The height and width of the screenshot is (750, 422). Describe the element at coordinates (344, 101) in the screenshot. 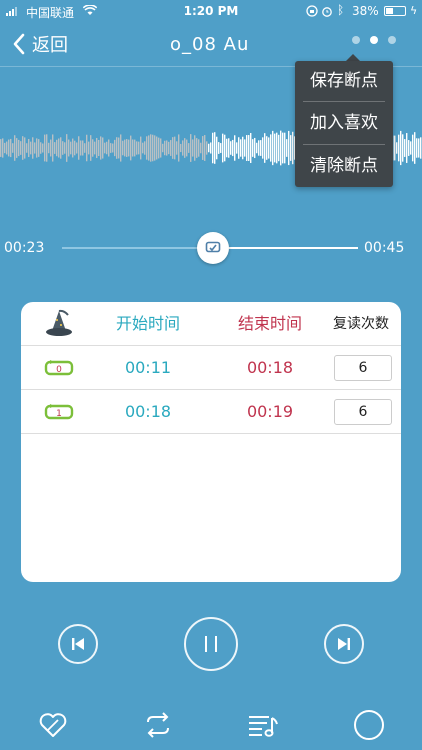

I see `menu-divider` at that location.